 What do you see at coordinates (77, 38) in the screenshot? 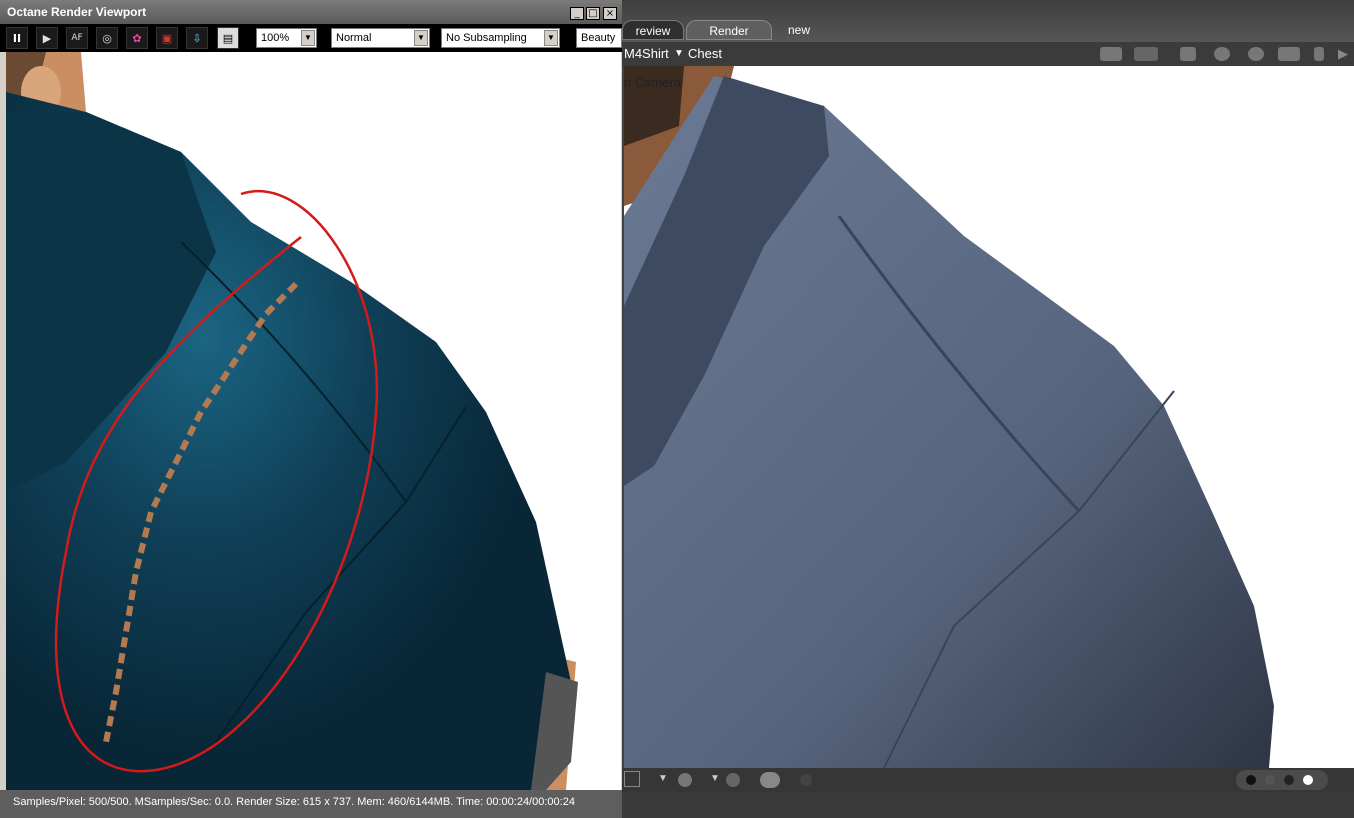
I see `autofocus-icon: AF` at bounding box center [77, 38].